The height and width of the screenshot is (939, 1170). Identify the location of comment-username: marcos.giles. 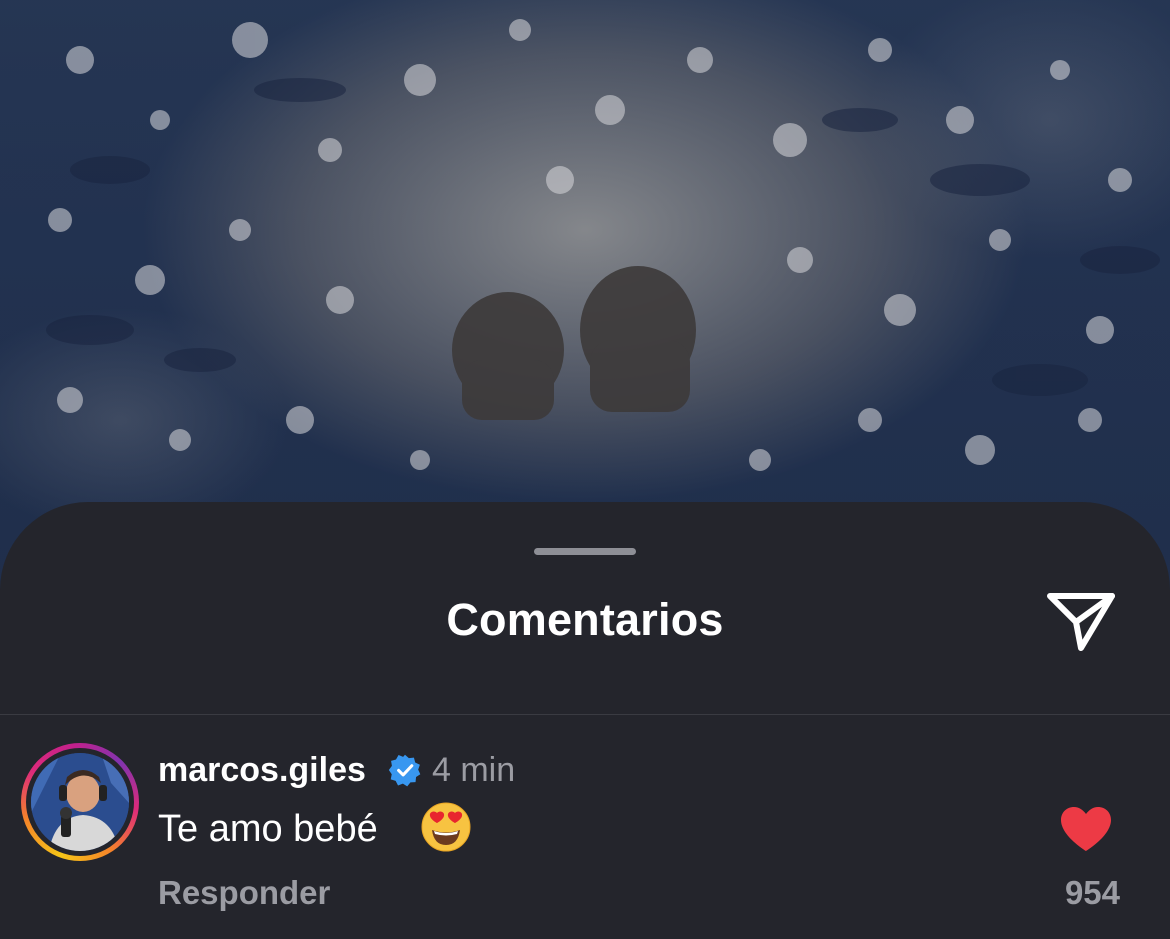
(262, 770).